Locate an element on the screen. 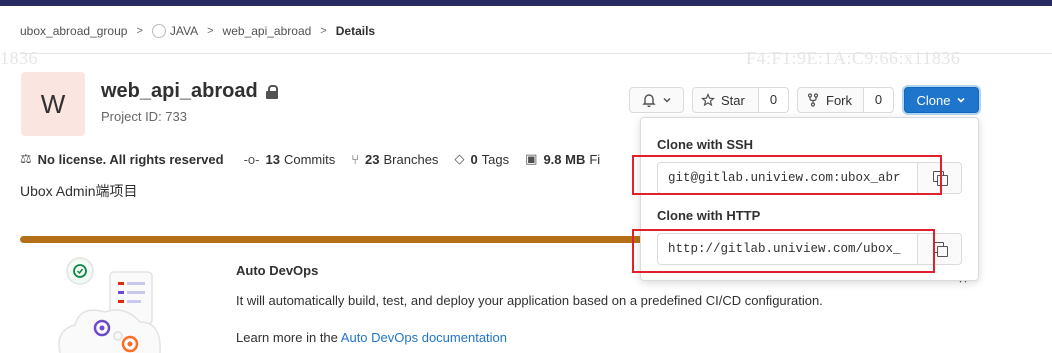  star-count: 0 is located at coordinates (773, 100).